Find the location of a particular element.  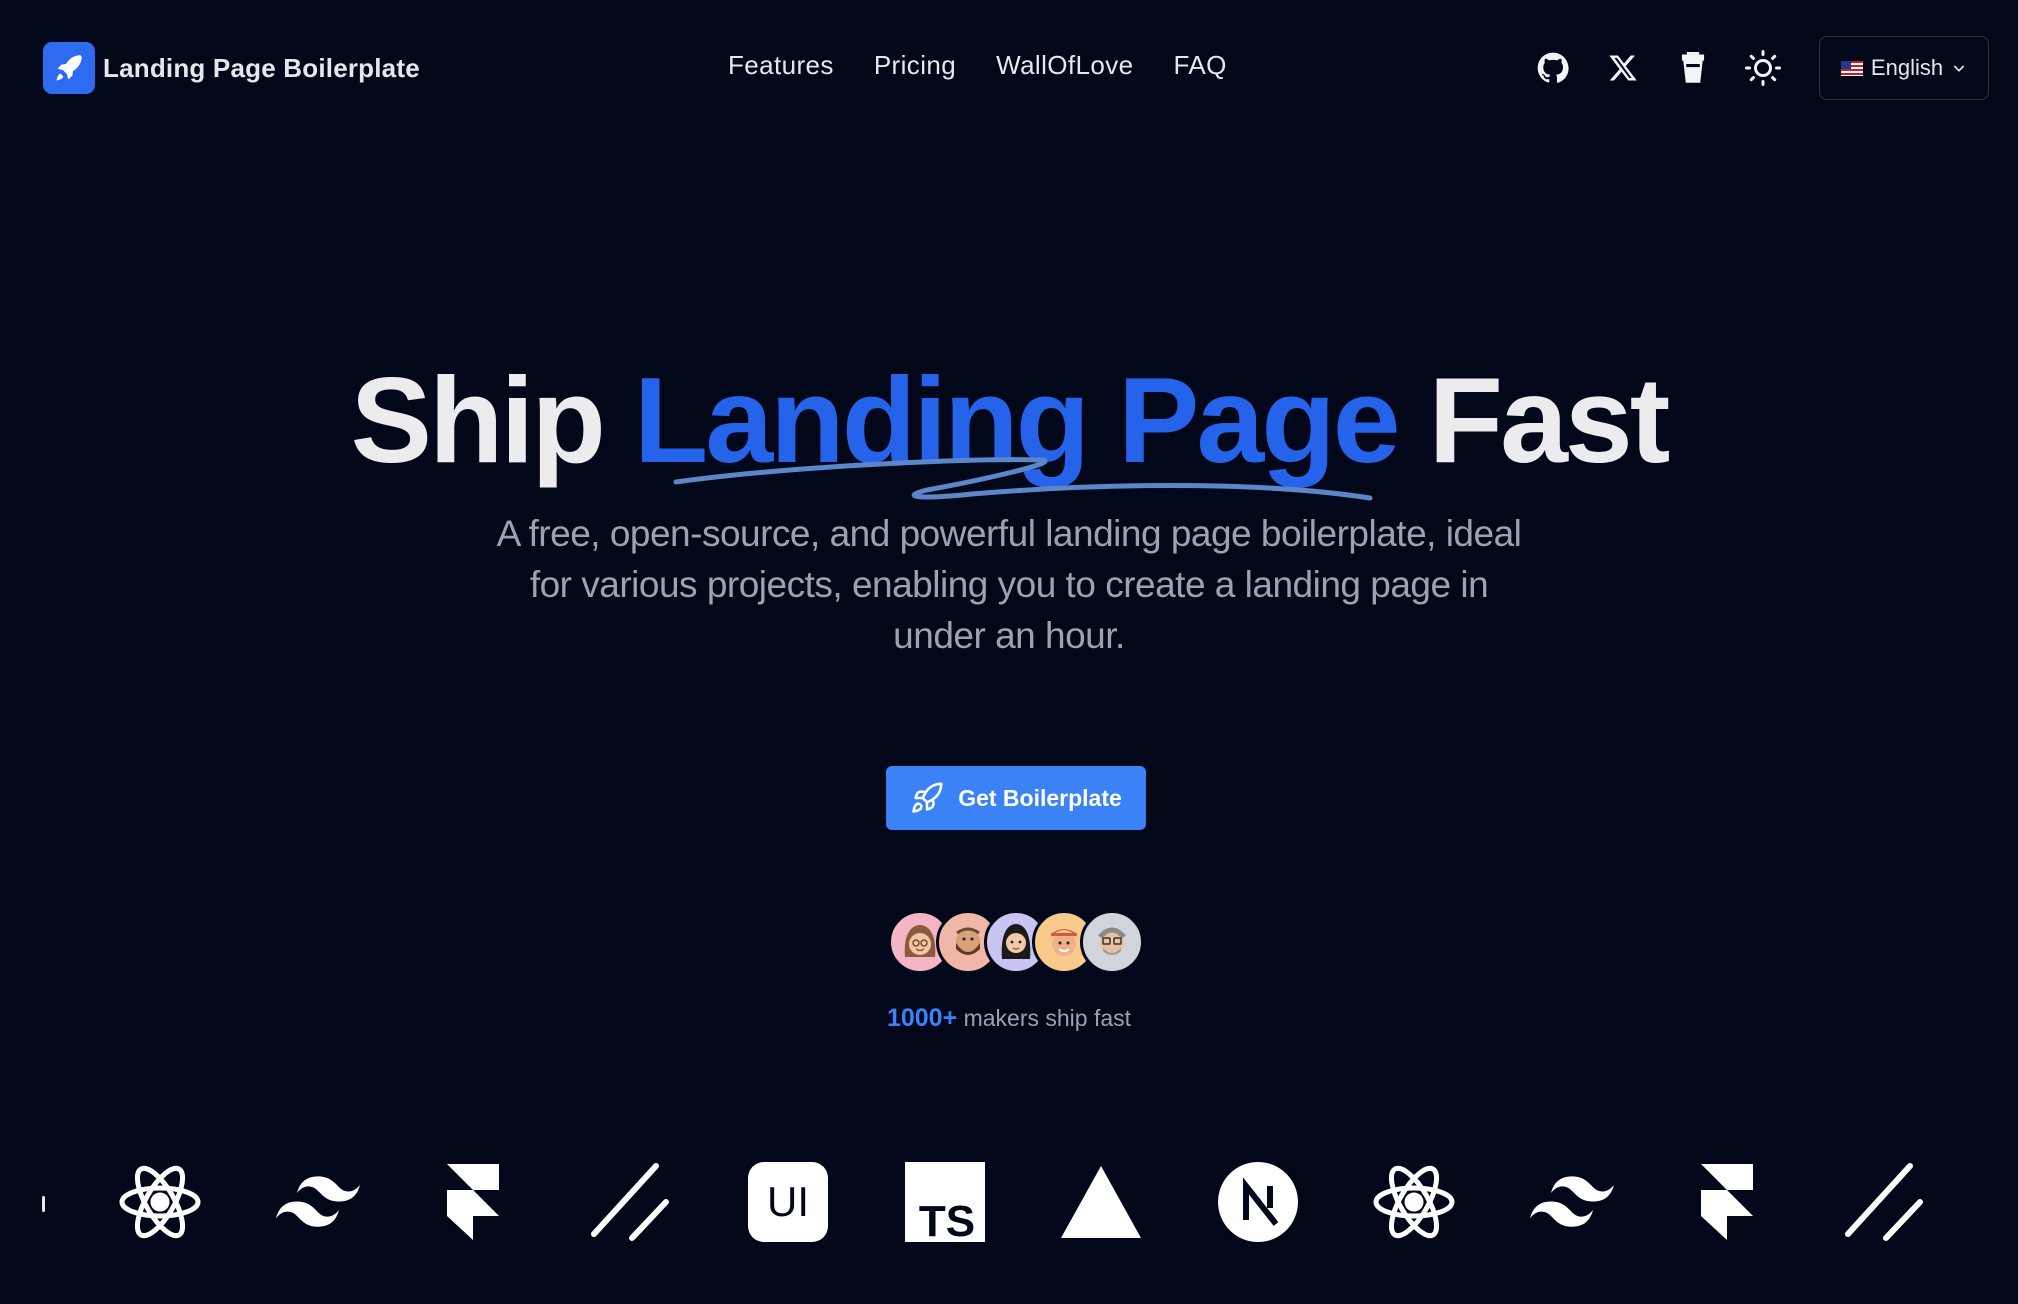

avatar is located at coordinates (1112, 942).